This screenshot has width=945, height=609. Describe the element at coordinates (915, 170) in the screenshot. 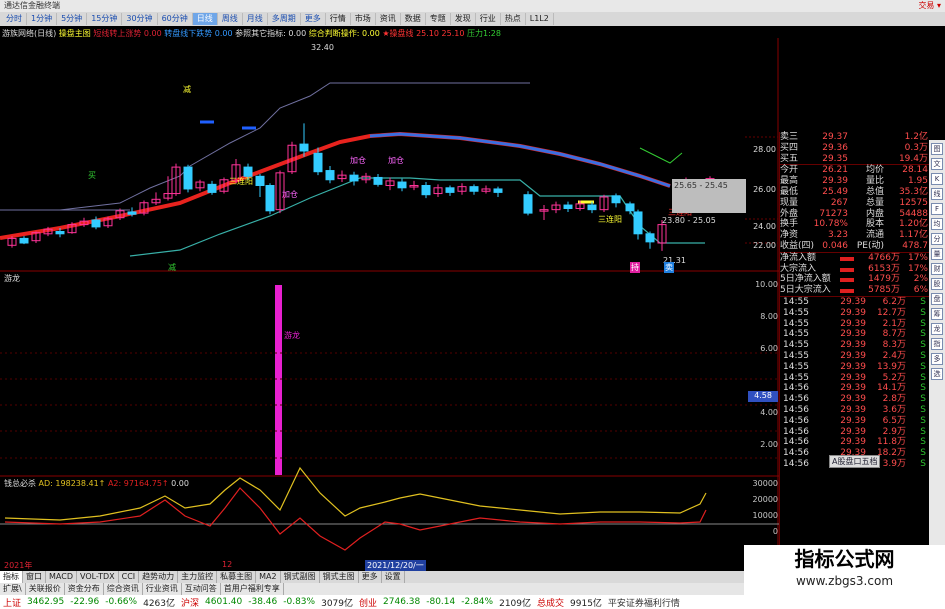

I see `quote-value-2: 28.14` at that location.